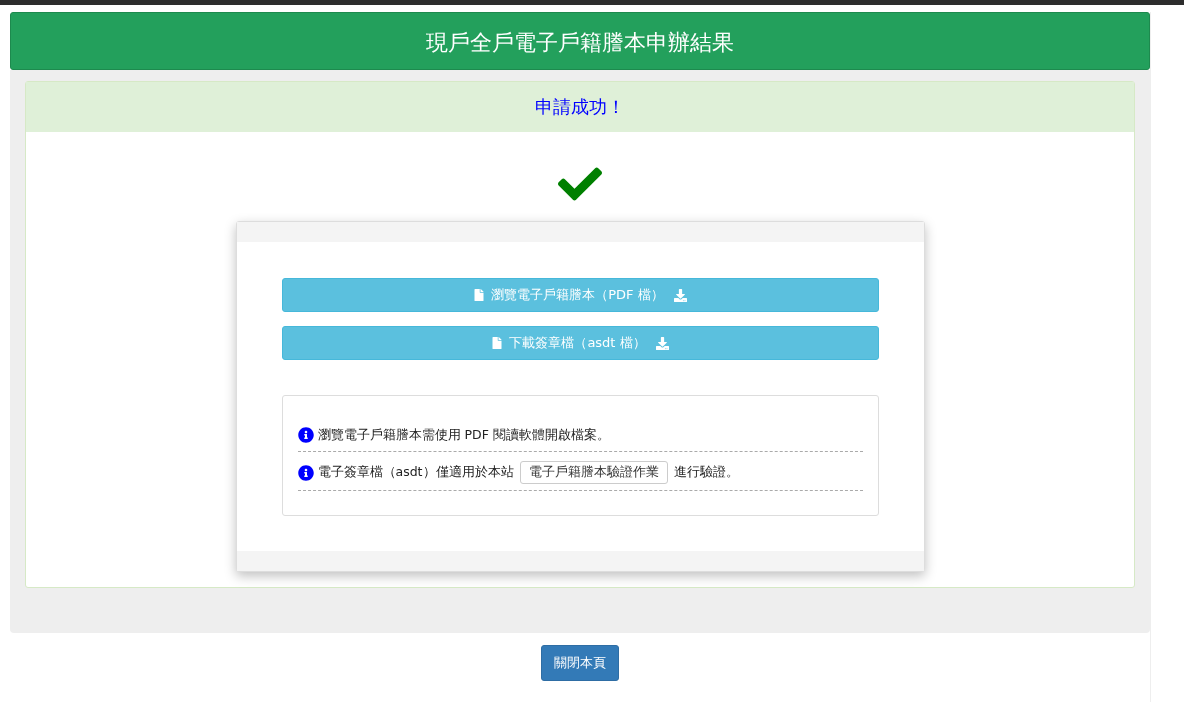 This screenshot has height=702, width=1184. What do you see at coordinates (463, 435) in the screenshot?
I see `note-text: 瀏覽電子戶籍謄本需使用 PDF 閱讀軟體開啟檔案。` at bounding box center [463, 435].